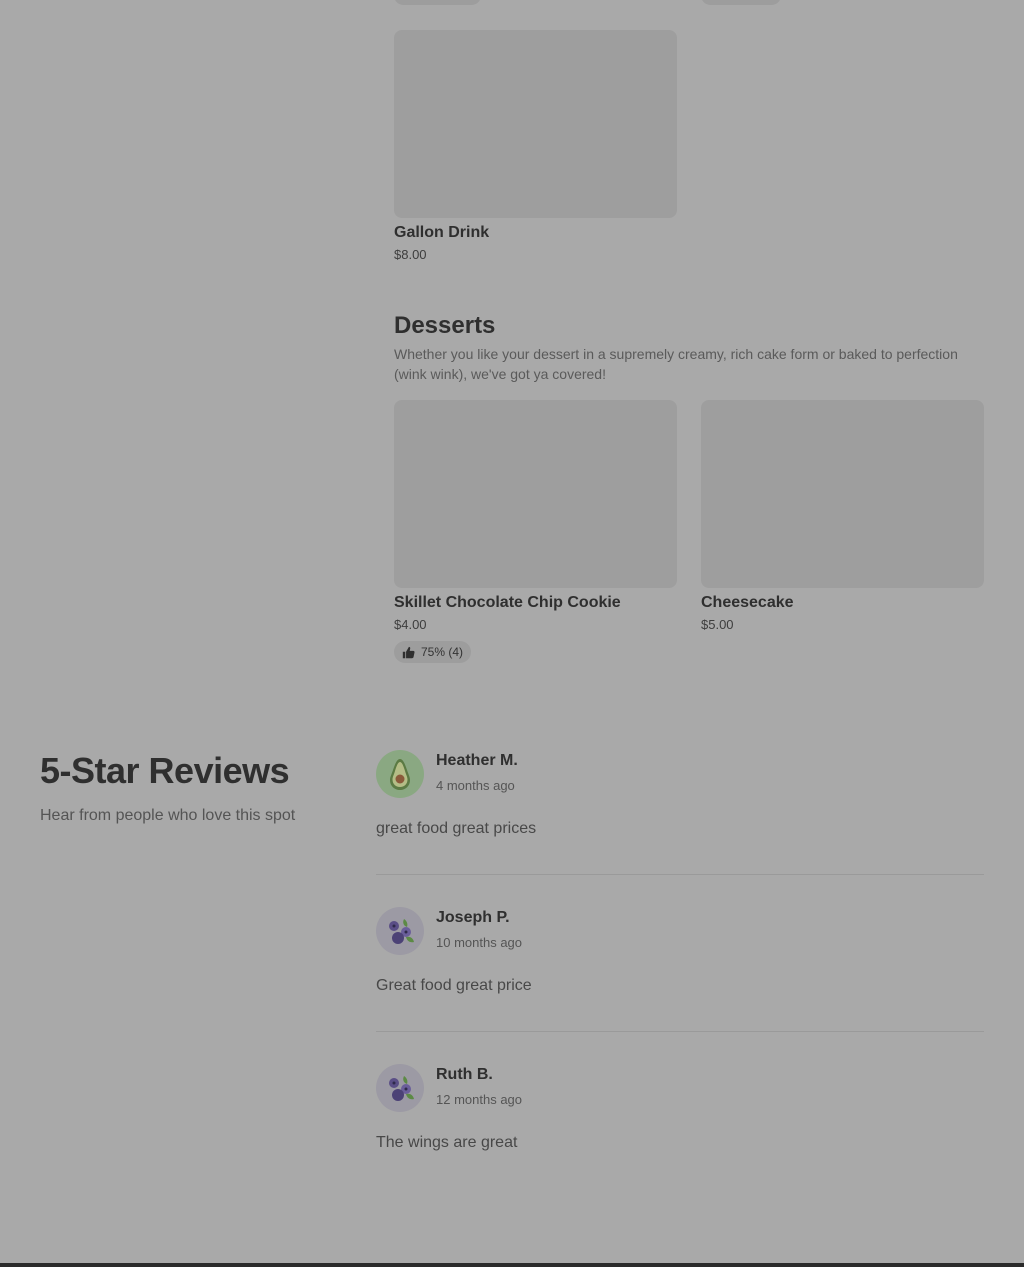 This screenshot has width=1024, height=1267. What do you see at coordinates (447, 1142) in the screenshot?
I see `review-text: The wings are great` at bounding box center [447, 1142].